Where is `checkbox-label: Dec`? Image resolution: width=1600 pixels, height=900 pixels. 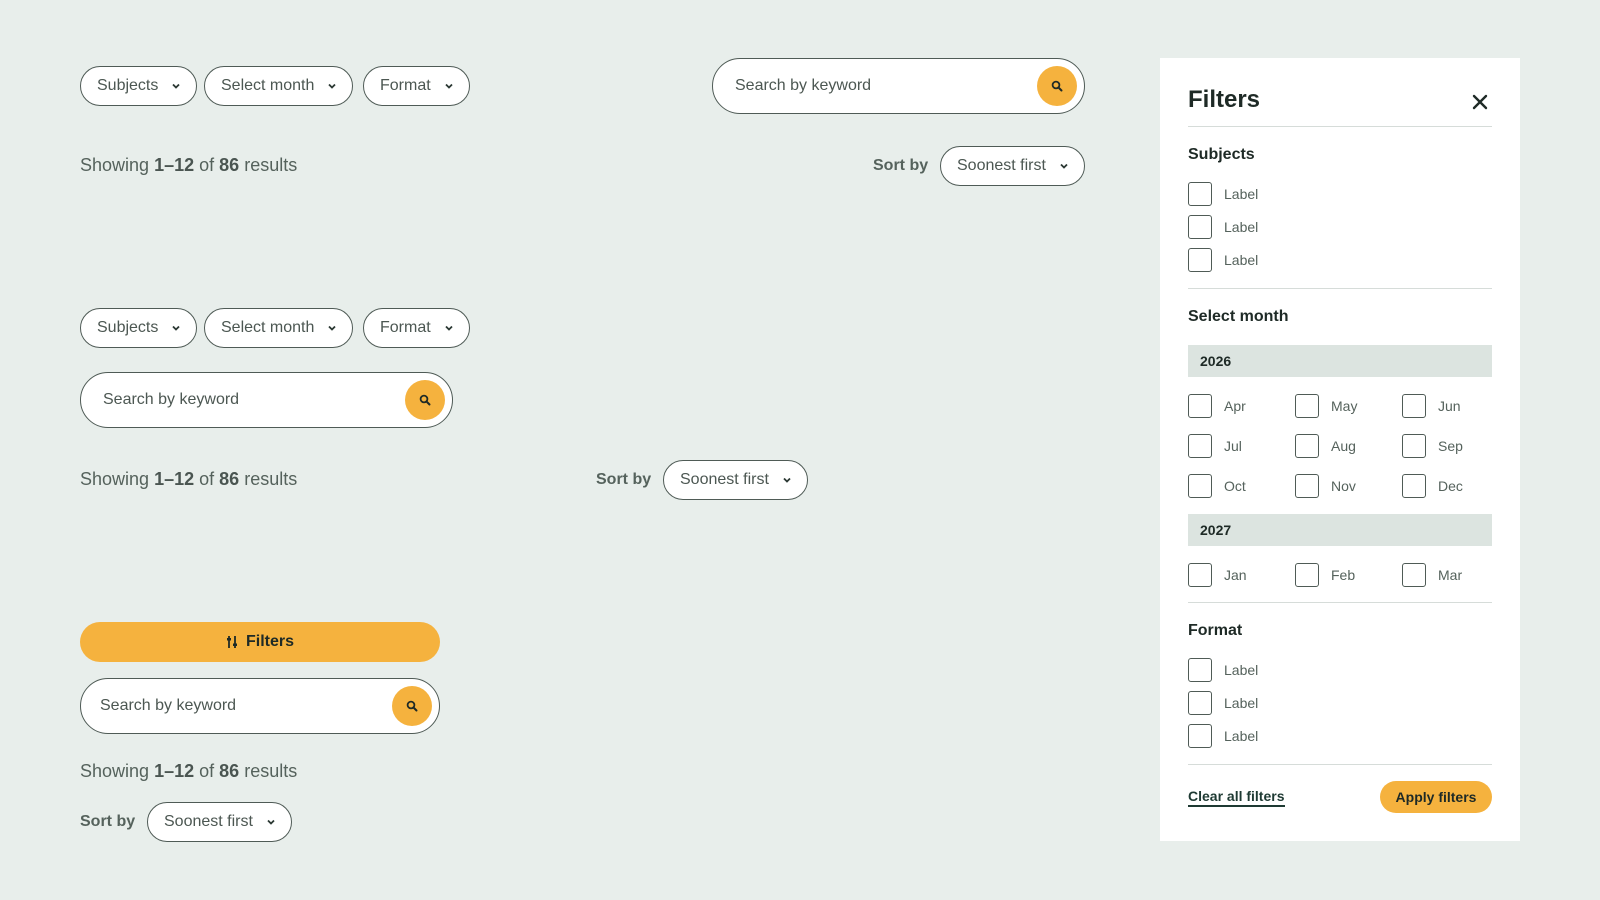 checkbox-label: Dec is located at coordinates (1450, 486).